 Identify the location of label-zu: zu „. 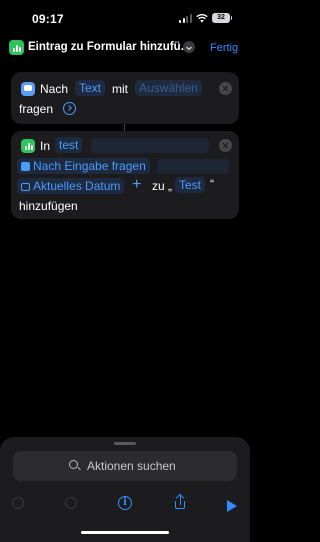
(162, 186).